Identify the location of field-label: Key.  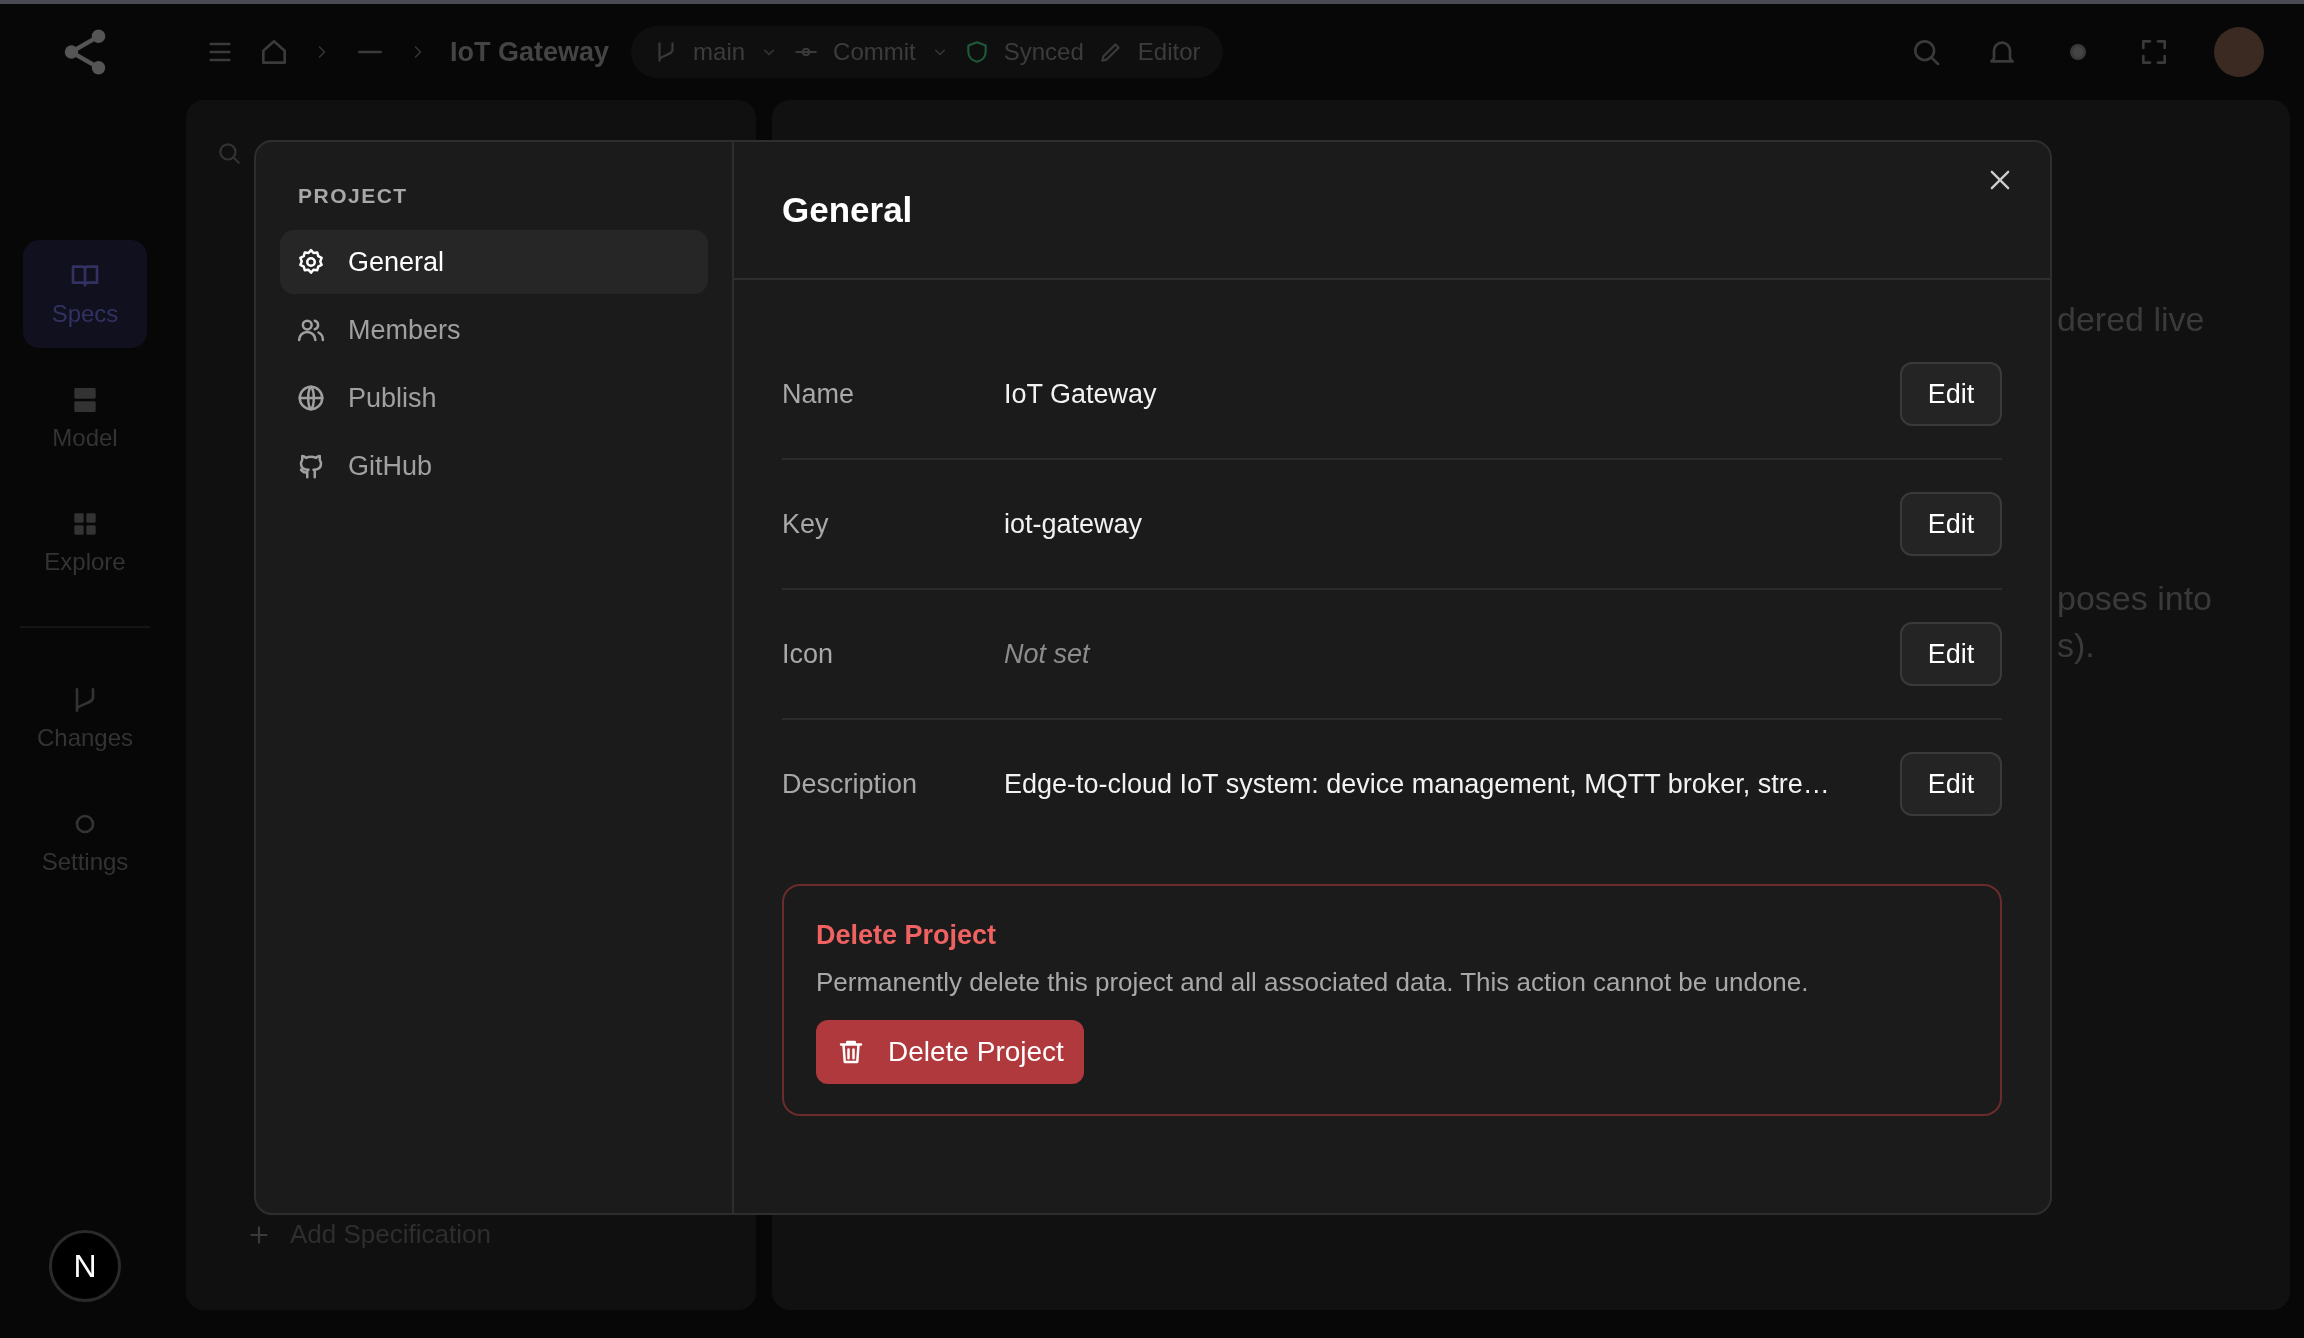
(806, 524).